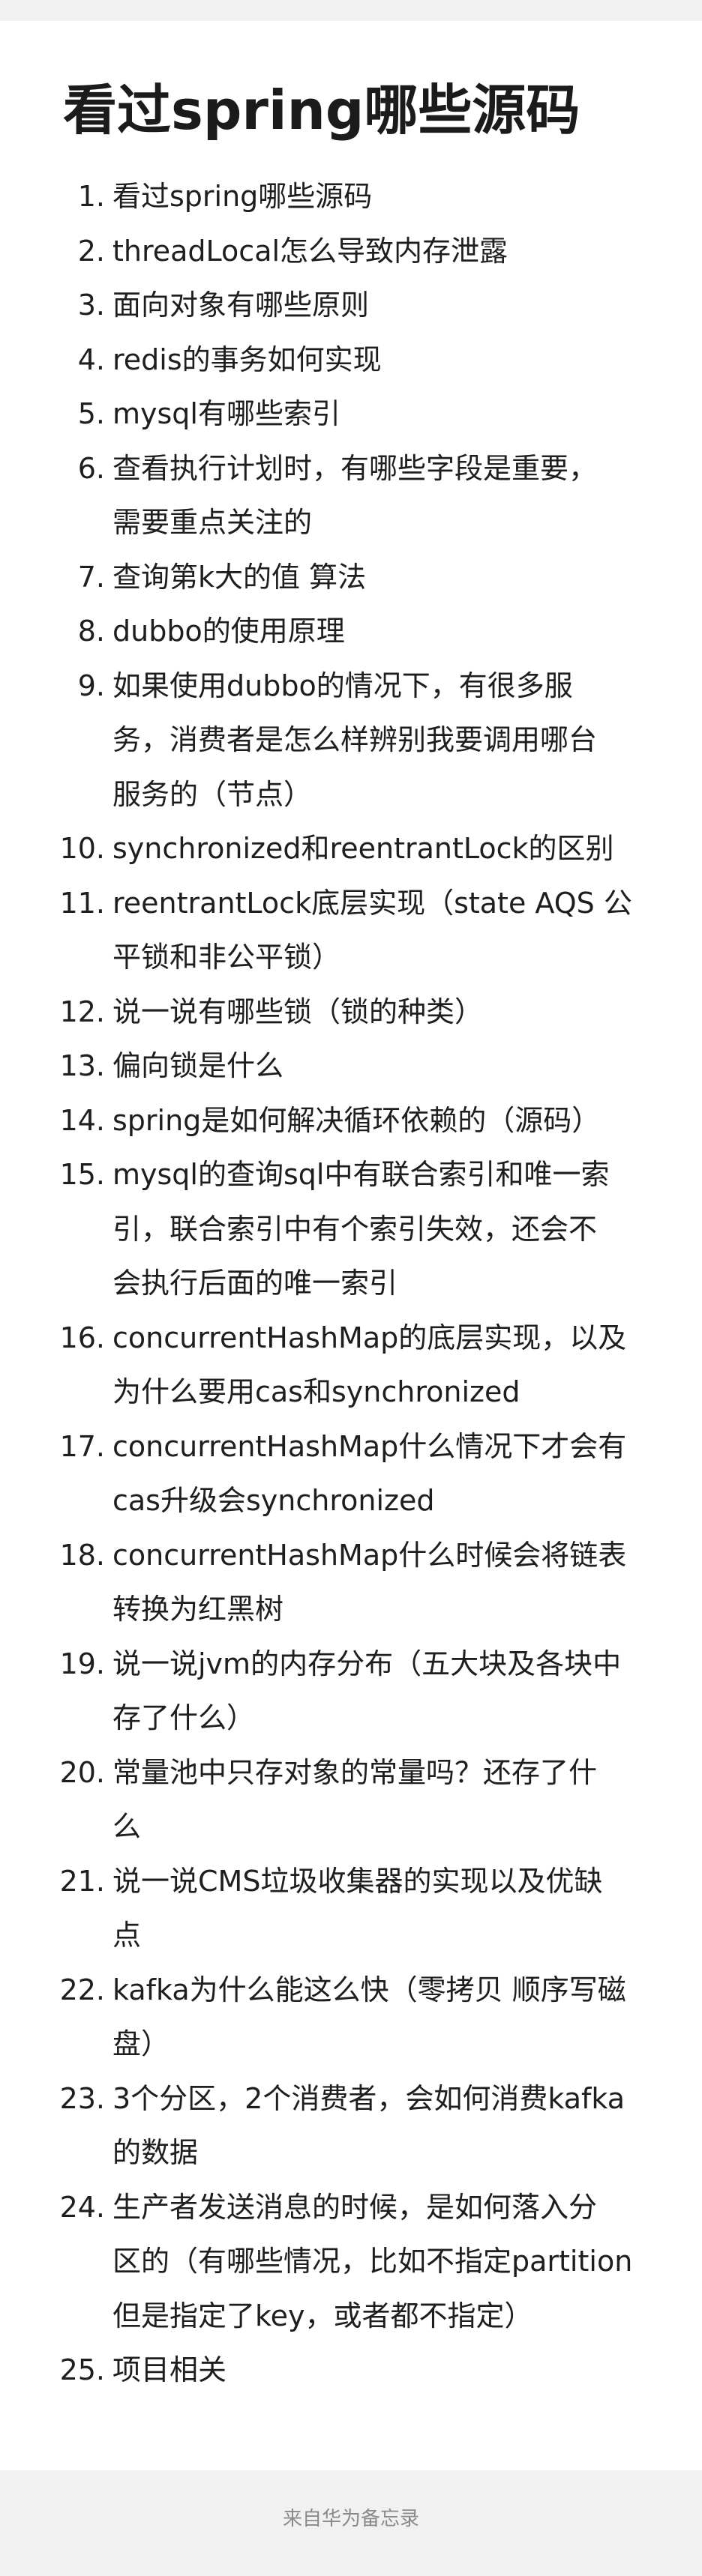 The height and width of the screenshot is (2576, 702). What do you see at coordinates (369, 1338) in the screenshot?
I see `item-text-line: concurrentHashMap的底层实现，以及` at bounding box center [369, 1338].